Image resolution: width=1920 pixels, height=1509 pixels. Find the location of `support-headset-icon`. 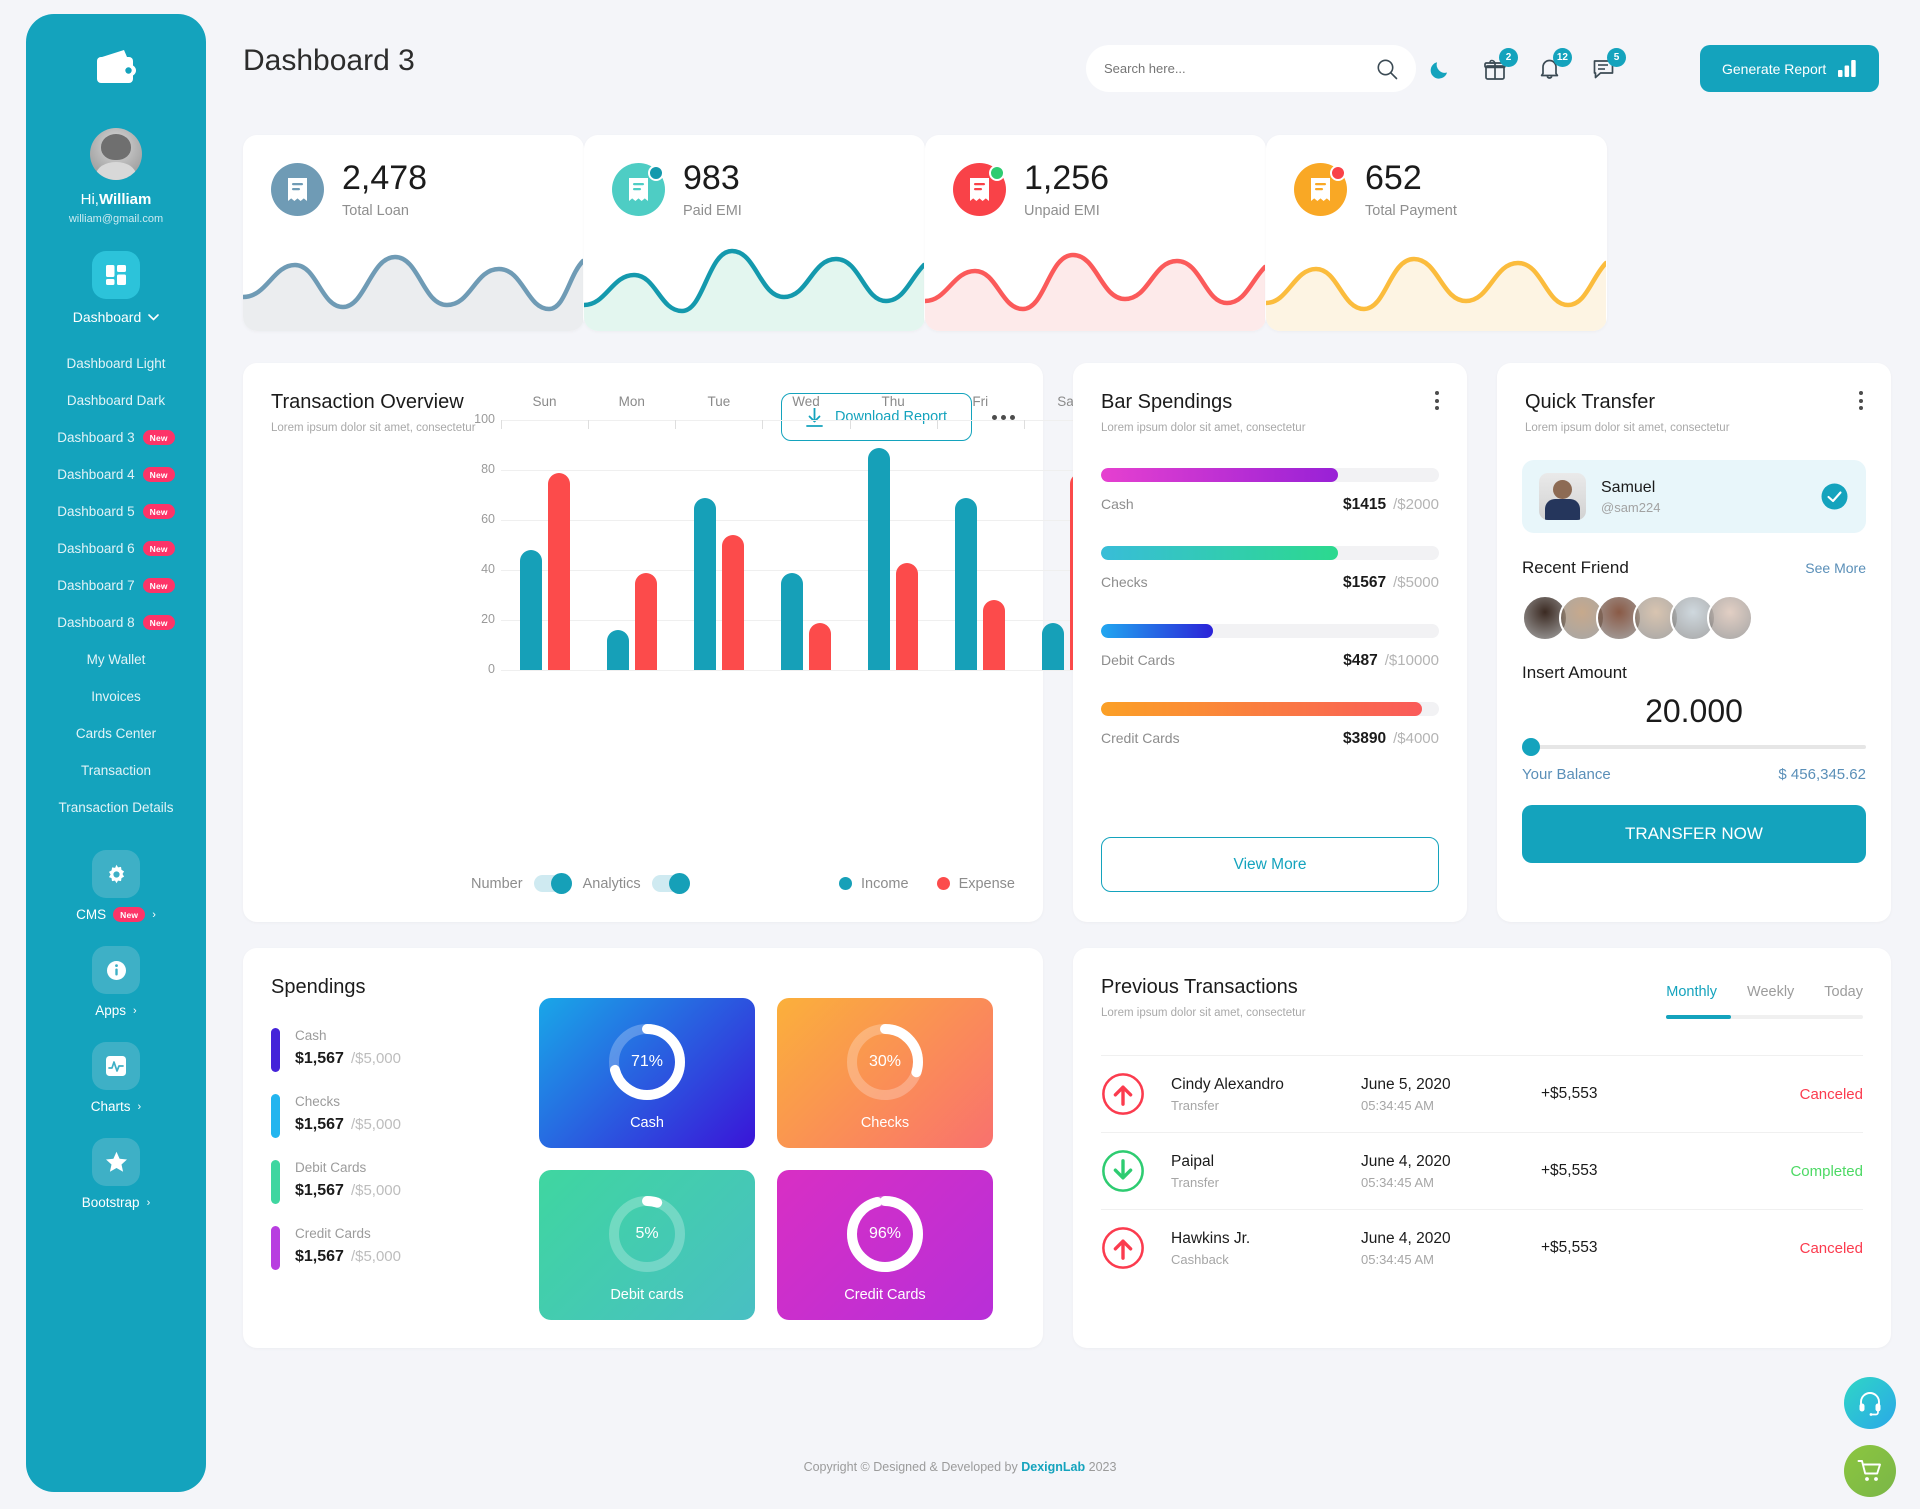

support-headset-icon is located at coordinates (1870, 1403).